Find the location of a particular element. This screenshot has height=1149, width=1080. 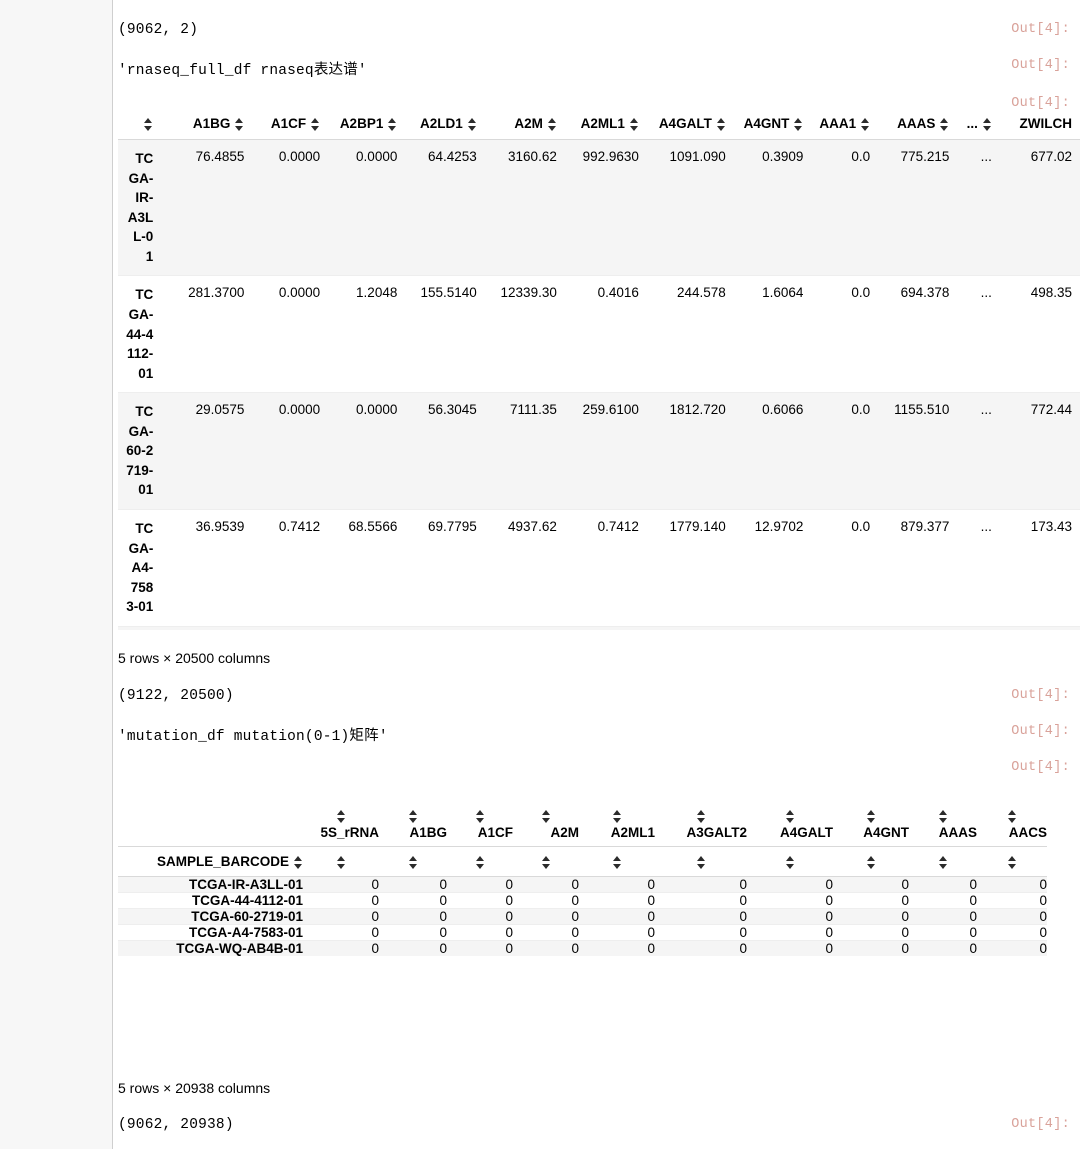

rnaseq-cell-1-11: 498.35 is located at coordinates (1039, 334).